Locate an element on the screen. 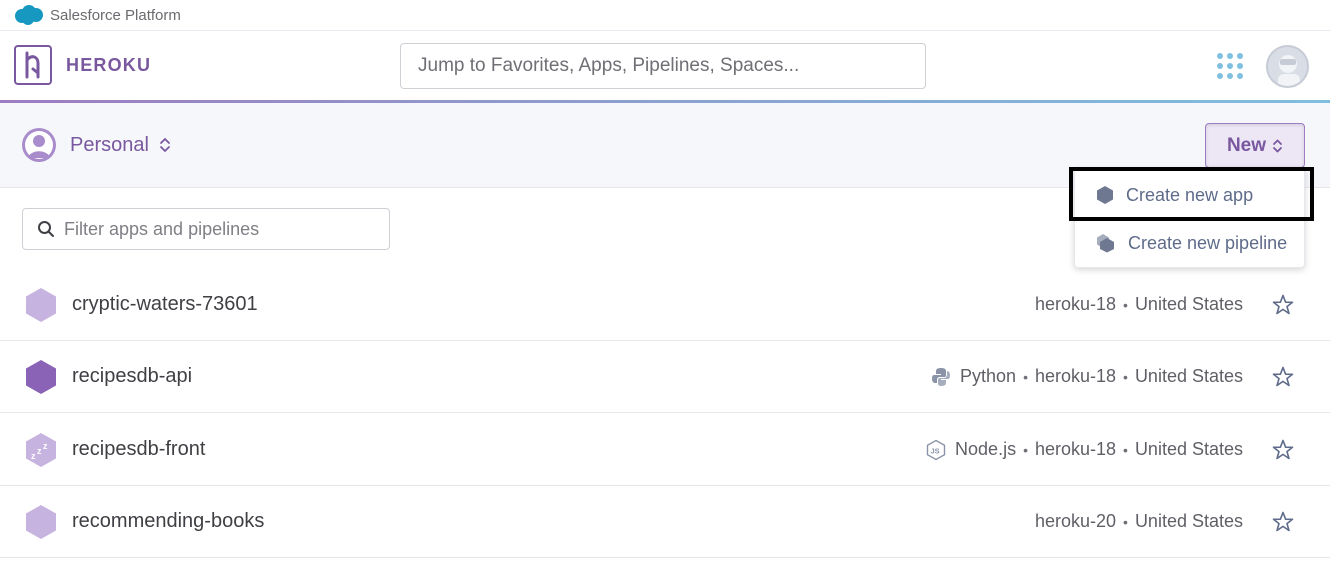  salesforce-cloud-icon is located at coordinates (29, 15).